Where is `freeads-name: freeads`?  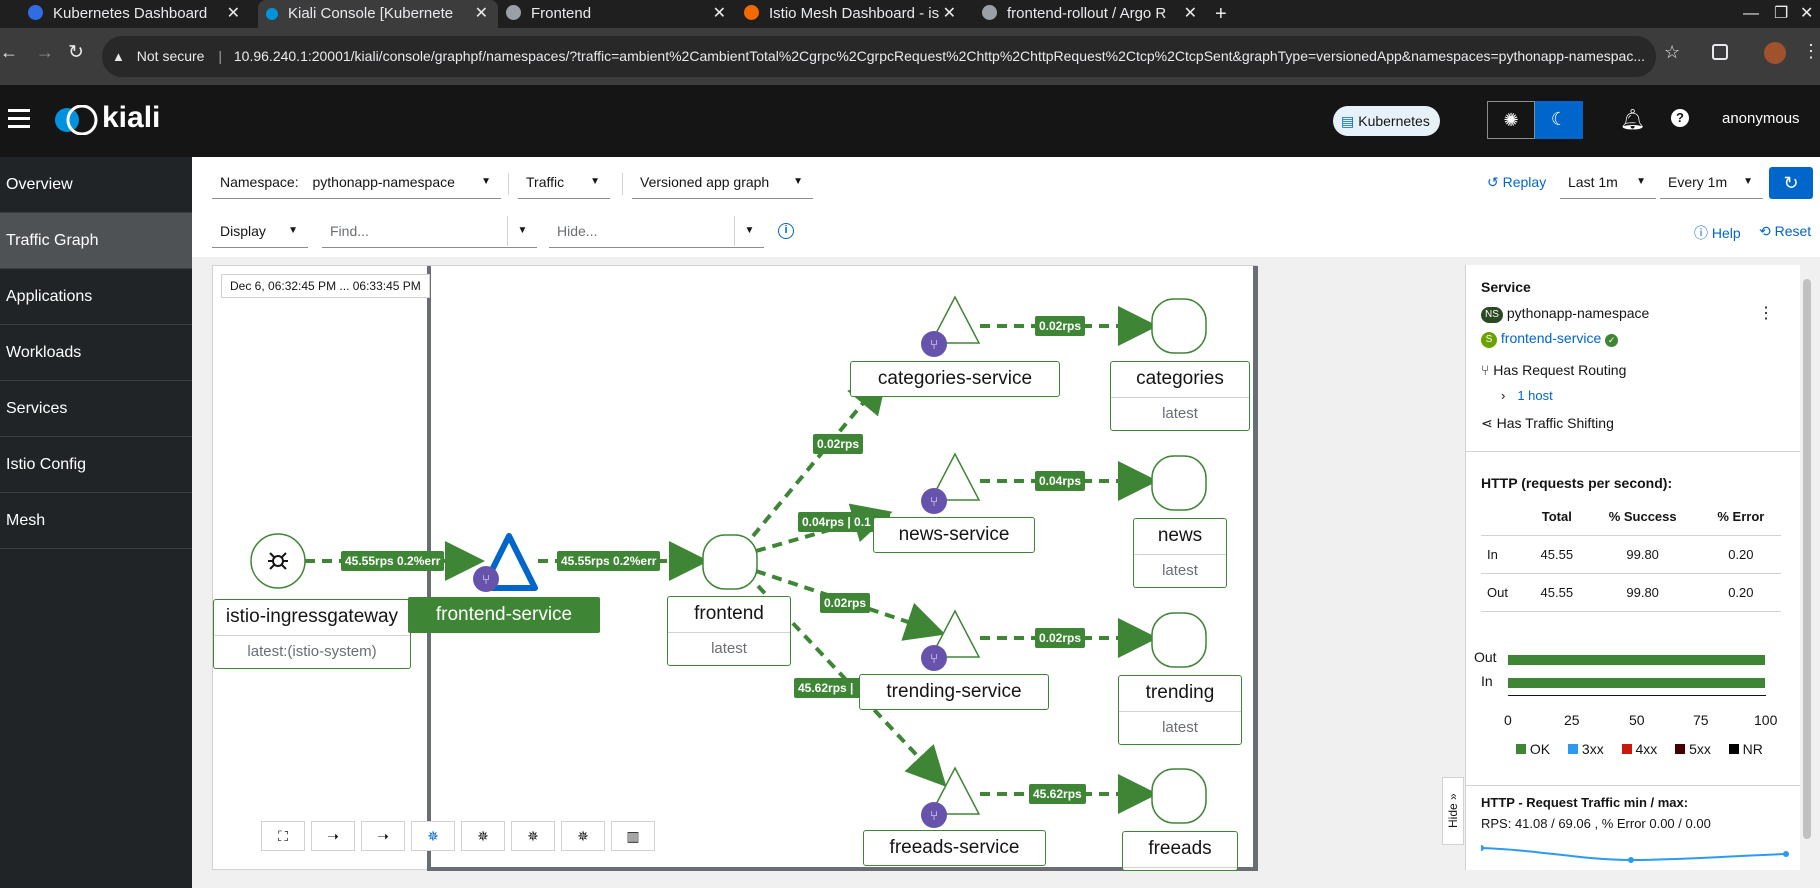
freeads-name: freeads is located at coordinates (1180, 850).